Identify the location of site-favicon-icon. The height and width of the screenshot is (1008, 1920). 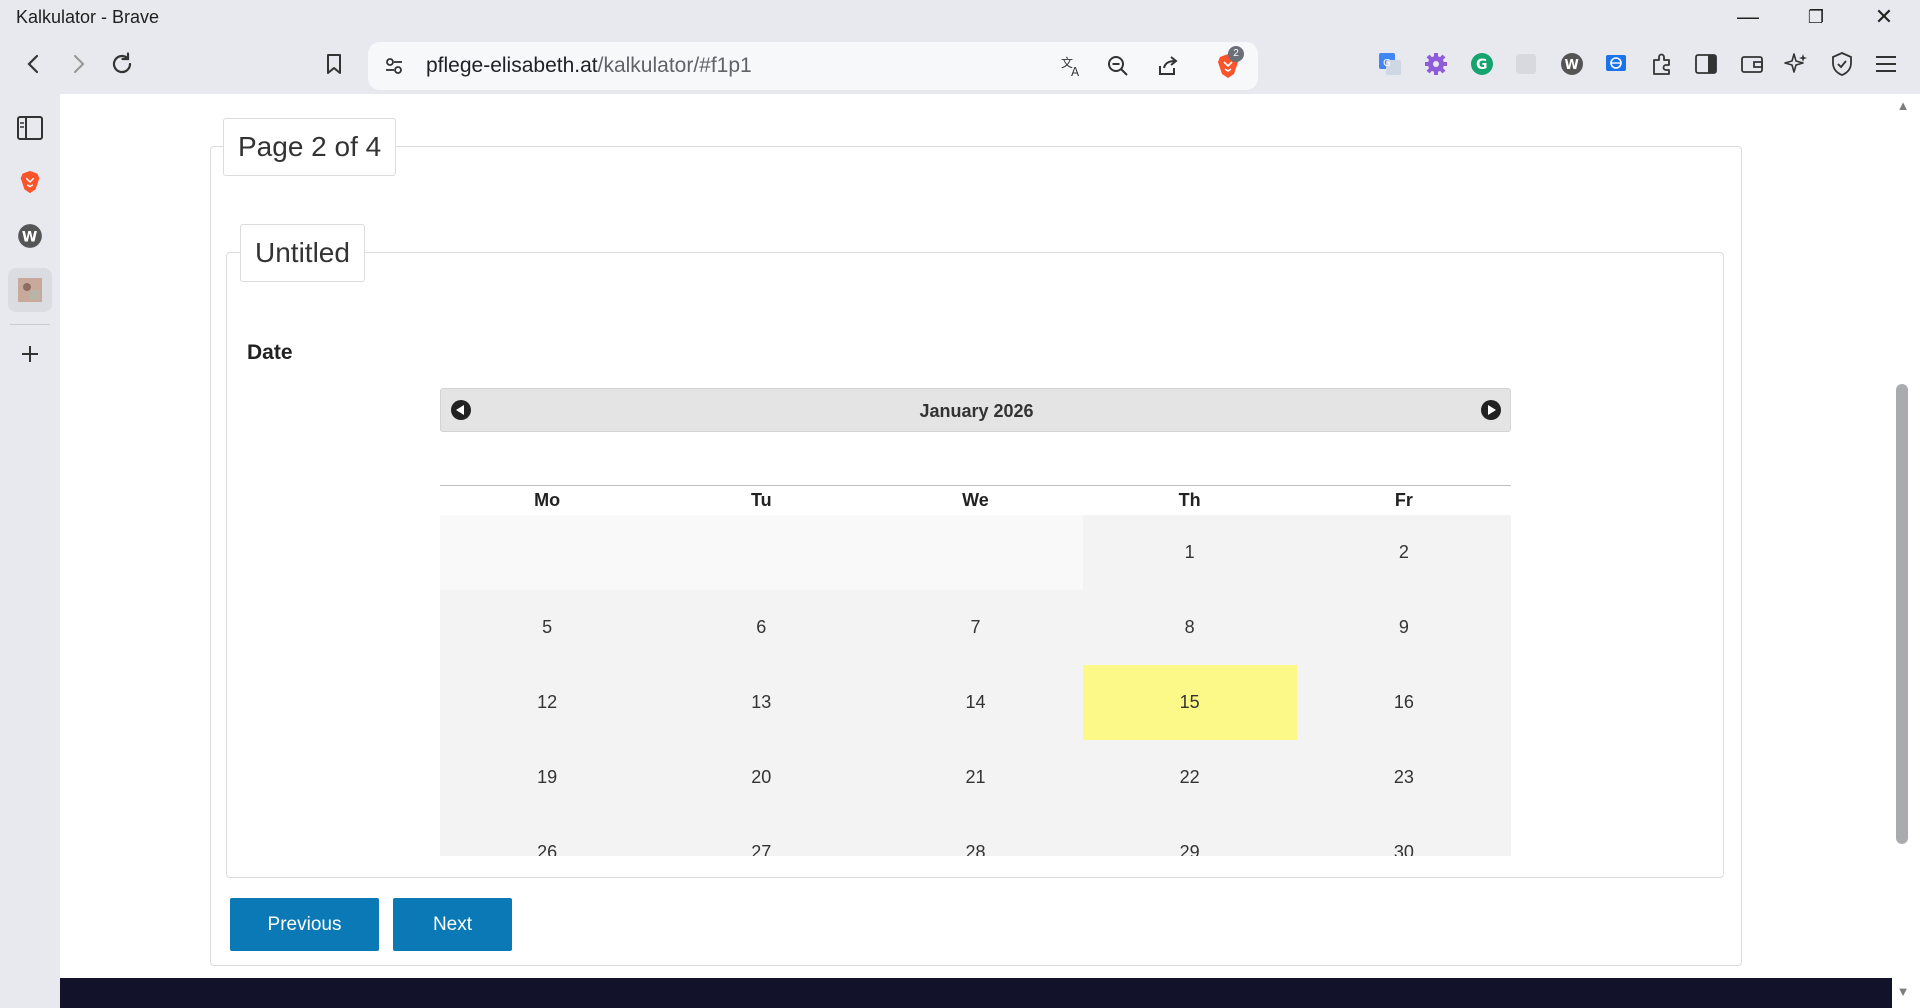
(30, 290).